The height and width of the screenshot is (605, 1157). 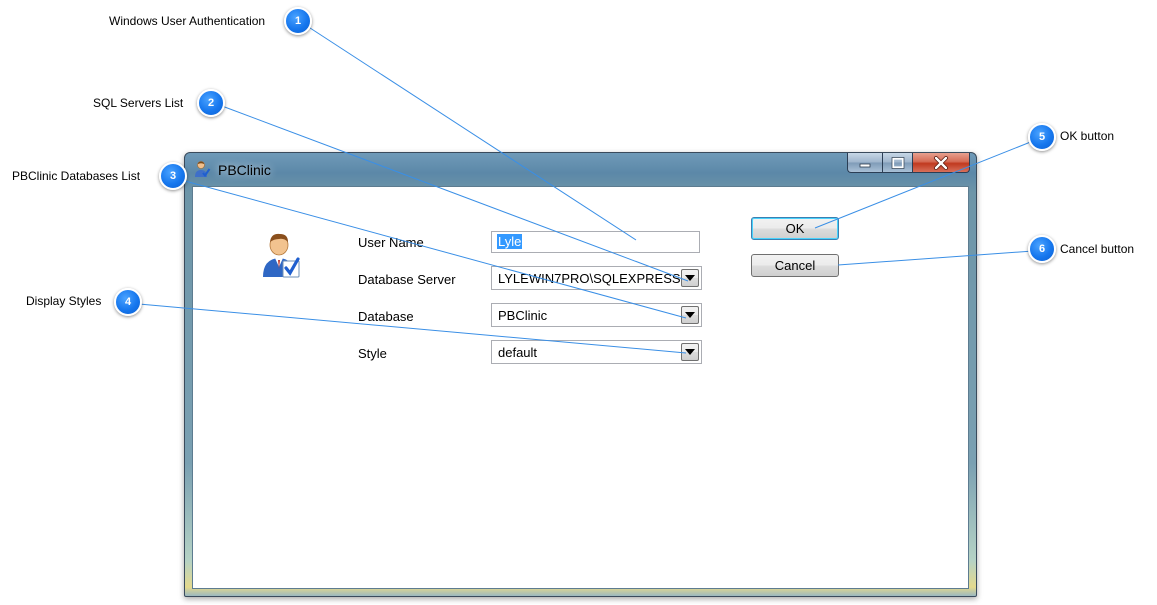 I want to click on close-icon, so click(x=941, y=162).